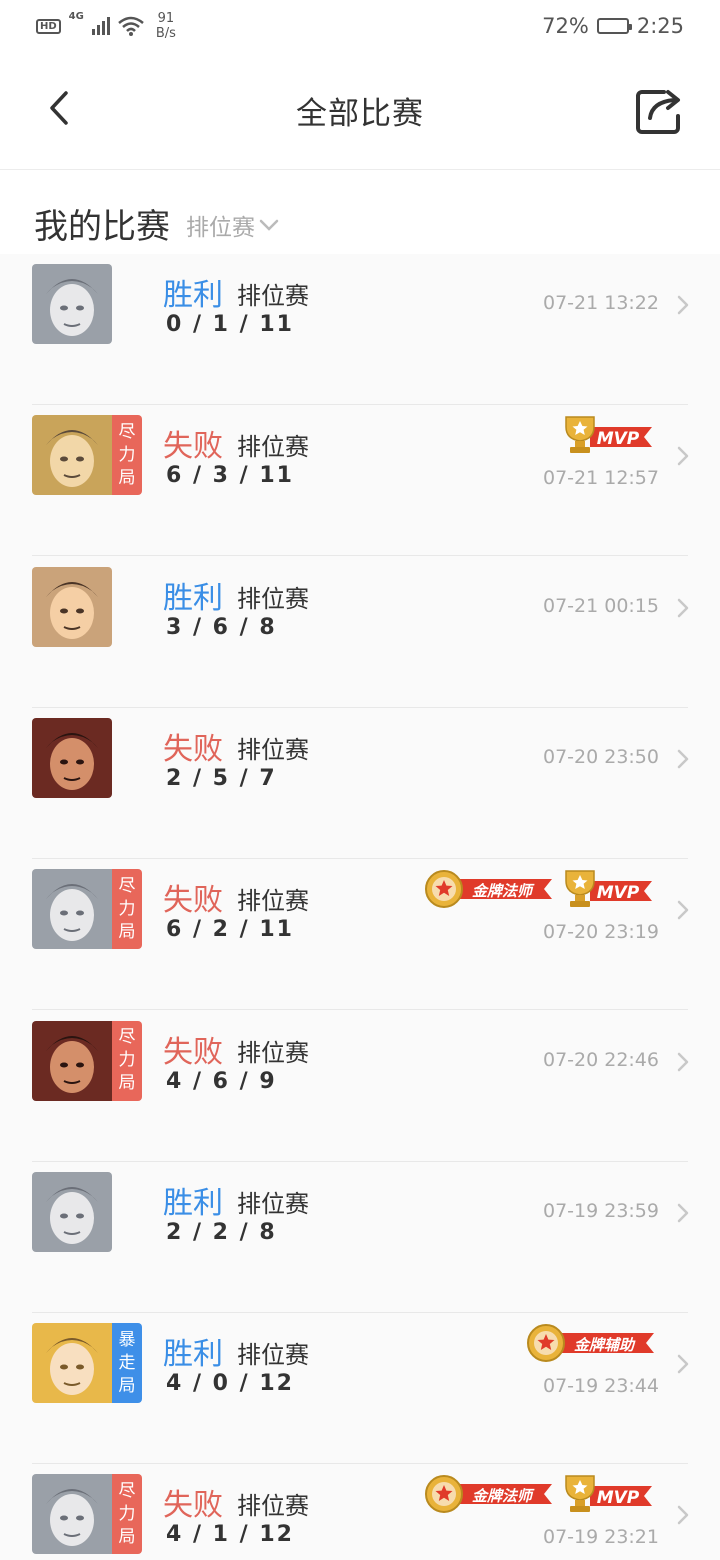 This screenshot has height=1560, width=720. Describe the element at coordinates (360, 1237) in the screenshot. I see `match-row-7: 胜利 排位赛 2 / 2 / 8 07-19 23:59` at that location.